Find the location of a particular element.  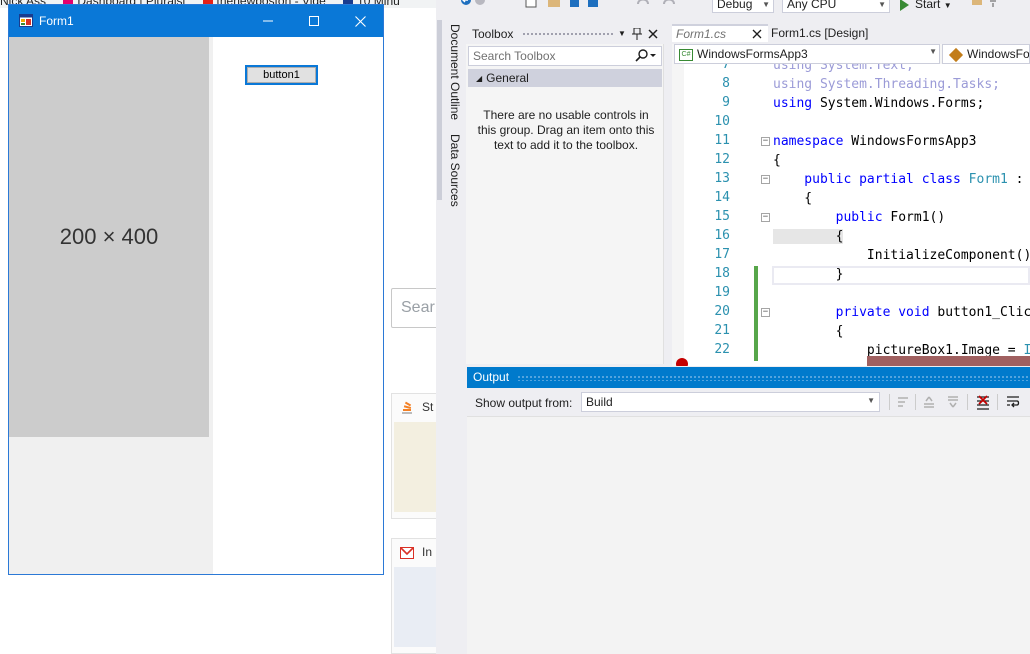

code-line: 21 { is located at coordinates (851, 332).